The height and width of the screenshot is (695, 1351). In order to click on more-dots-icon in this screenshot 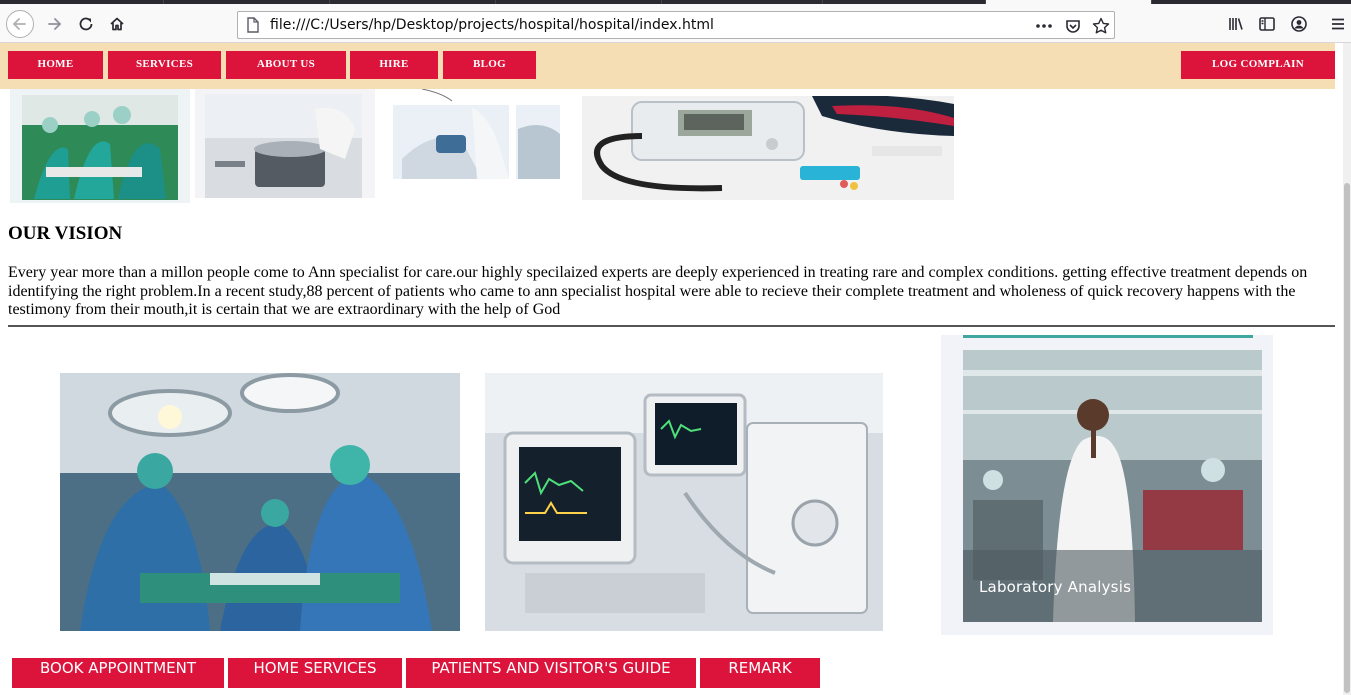, I will do `click(1044, 26)`.